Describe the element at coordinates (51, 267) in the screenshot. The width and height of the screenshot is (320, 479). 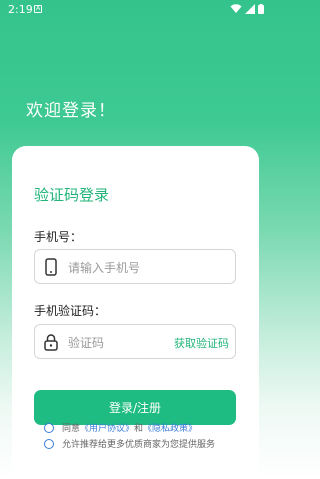
I see `phone-icon` at that location.